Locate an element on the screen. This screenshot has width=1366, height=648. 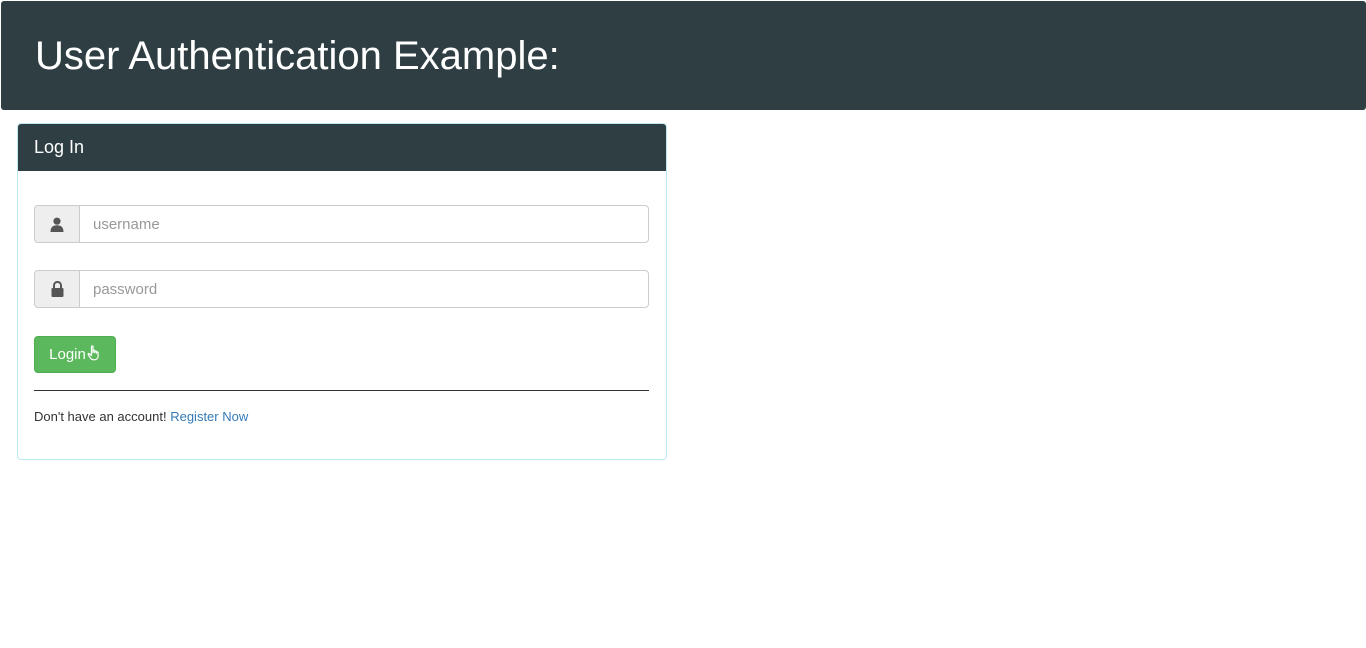
password-input-group is located at coordinates (341, 289).